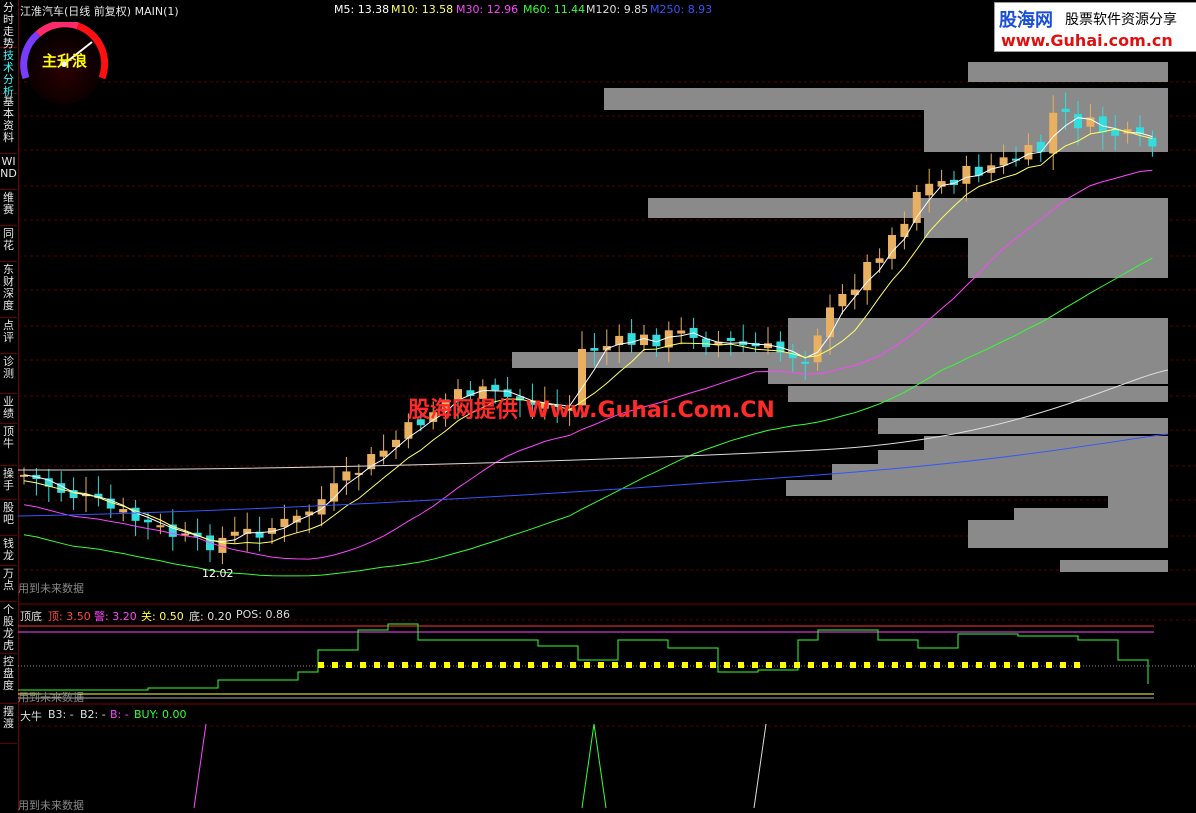 This screenshot has height=813, width=1196. What do you see at coordinates (8, 208) in the screenshot?
I see `sidebar-tab-4: 维赛` at bounding box center [8, 208].